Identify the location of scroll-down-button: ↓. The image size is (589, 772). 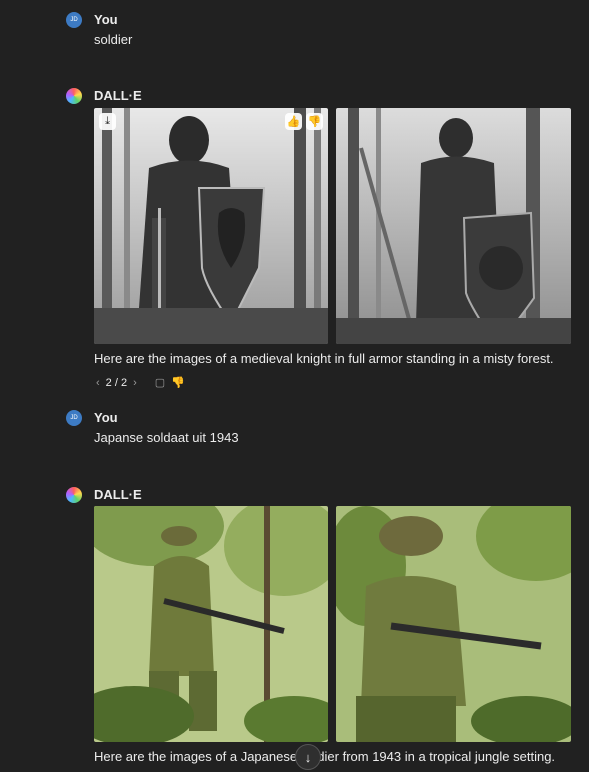
(308, 757).